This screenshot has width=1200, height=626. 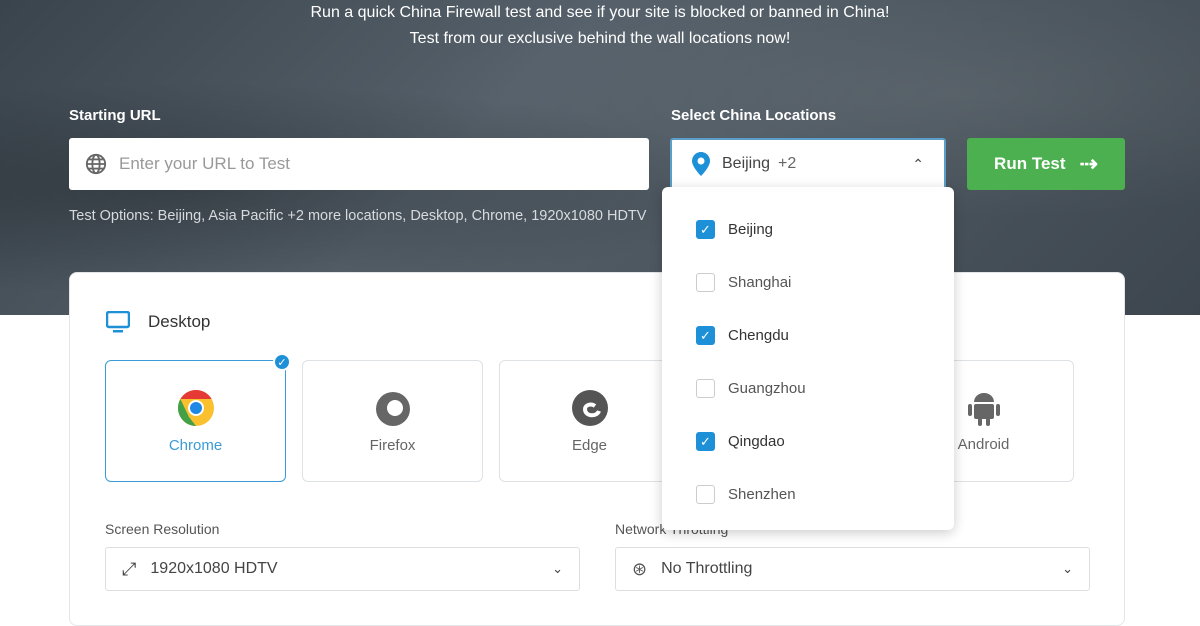 I want to click on browser-label: Firefox, so click(x=392, y=445).